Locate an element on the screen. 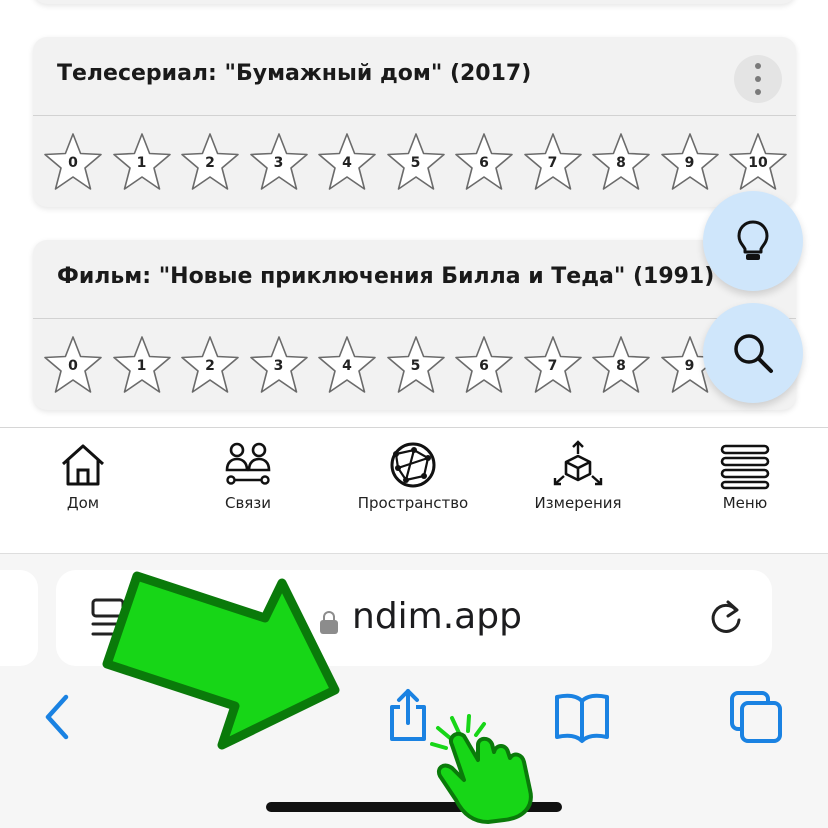  nav-item-menu: Меню is located at coordinates (745, 491).